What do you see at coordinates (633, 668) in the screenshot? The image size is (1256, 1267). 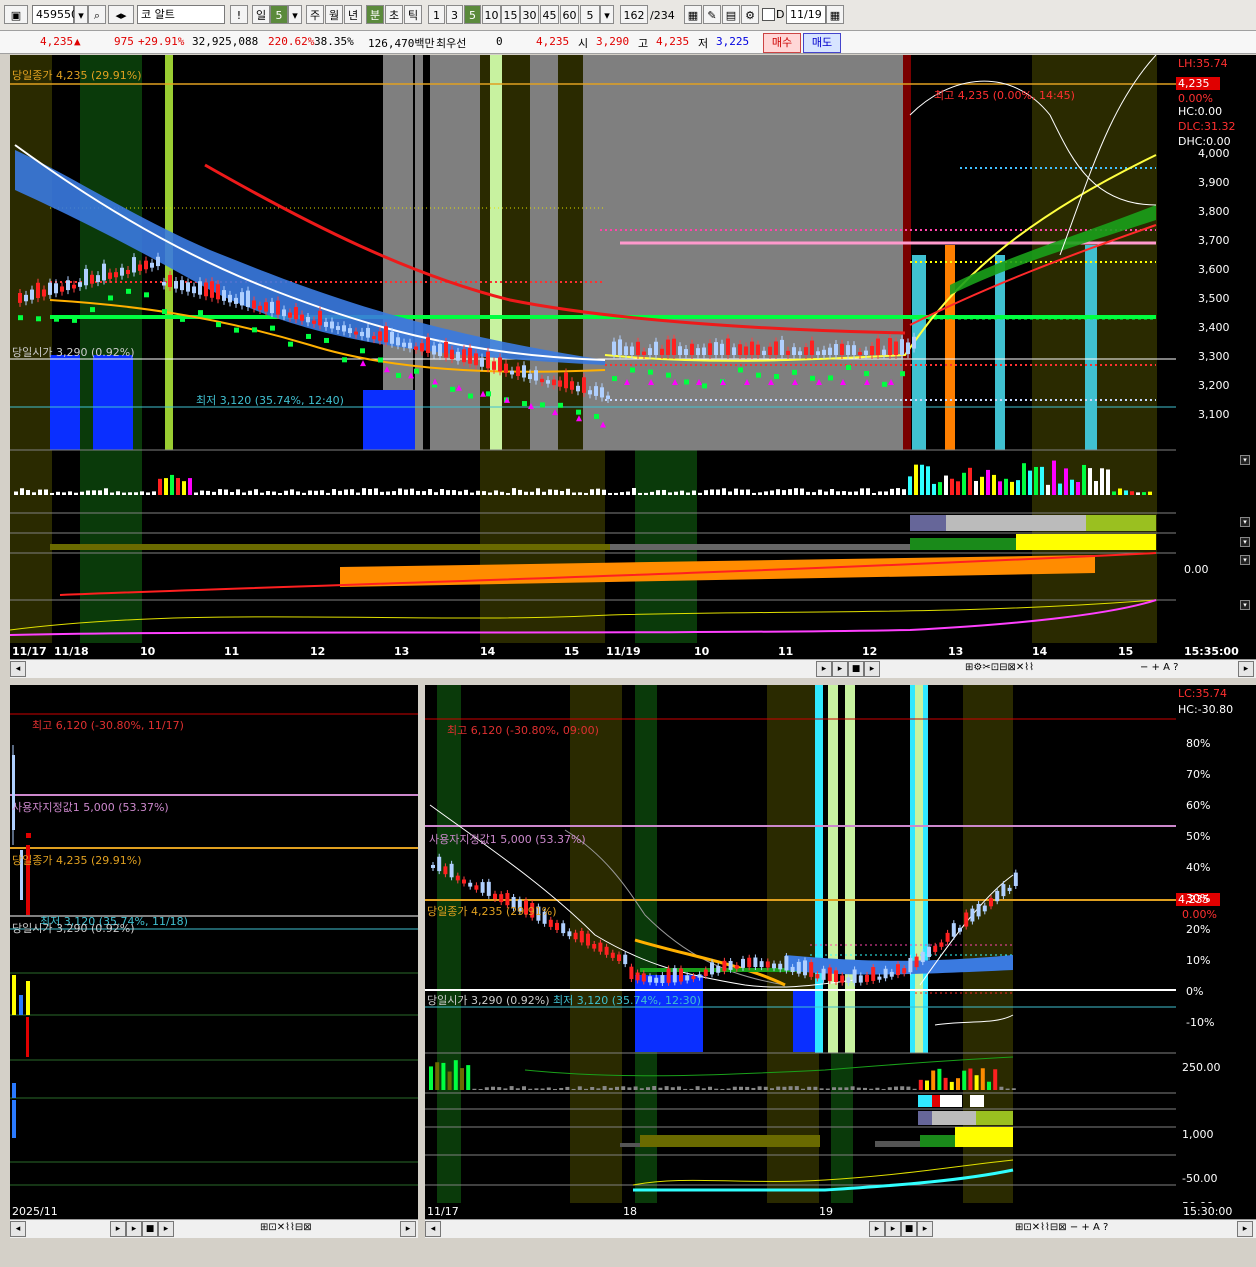 I see `top-scrollbar: ◂ ▸ ▸ ■ ▸ ⊞⚙✂⊡⊟⊠✕⌇⌇ − + A ? ▸` at bounding box center [633, 668].